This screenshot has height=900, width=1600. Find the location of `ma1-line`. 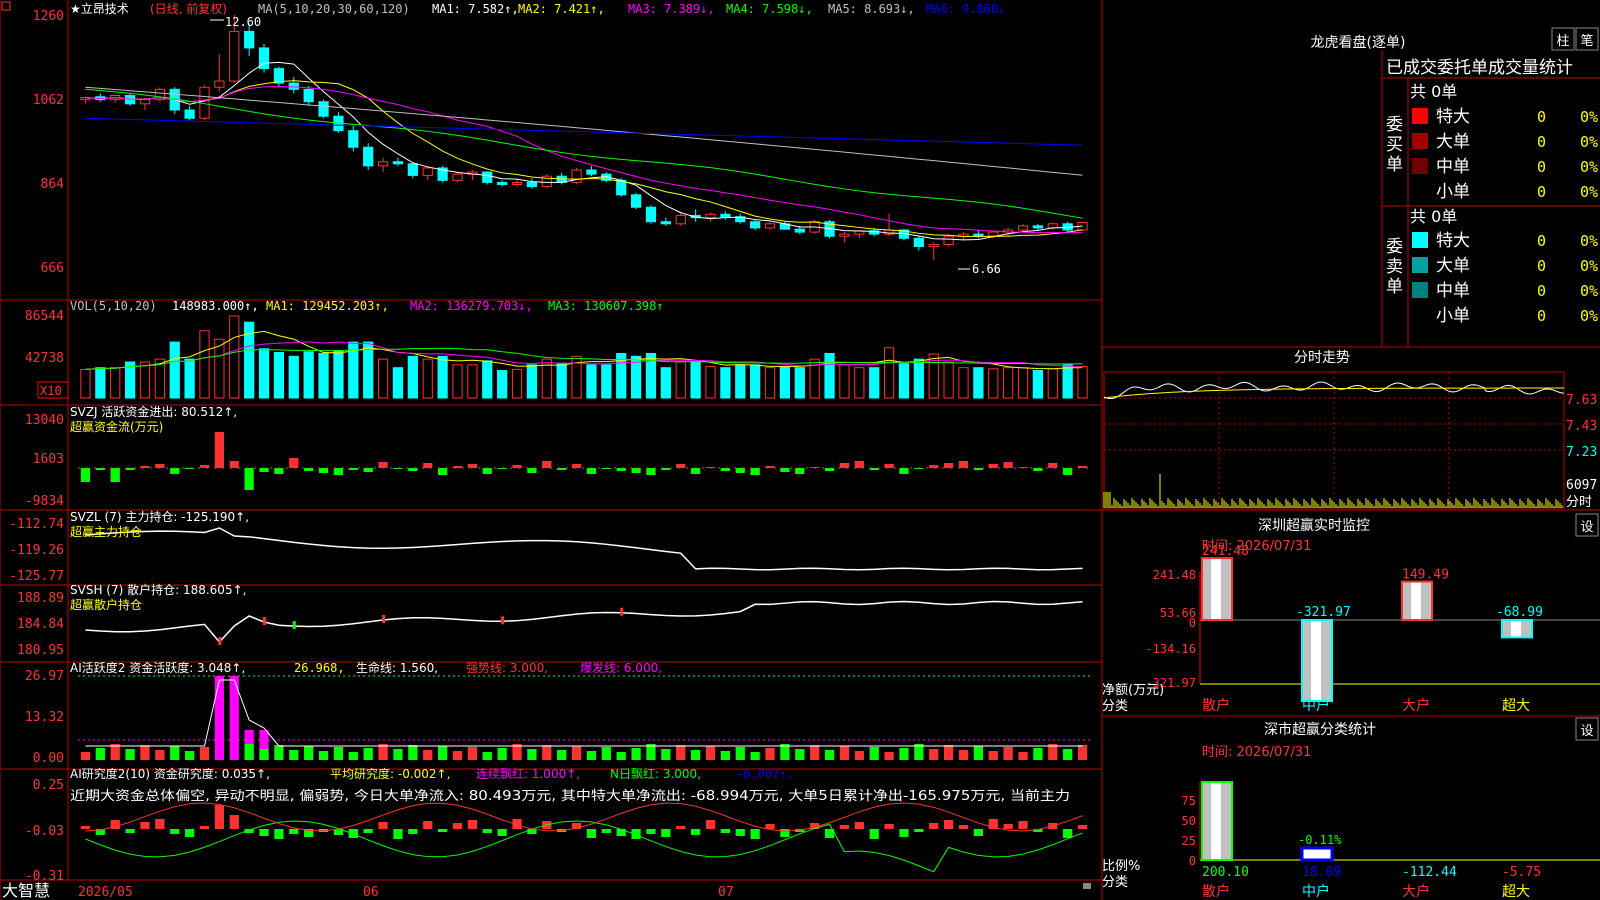

ma1-line is located at coordinates (584, 151).